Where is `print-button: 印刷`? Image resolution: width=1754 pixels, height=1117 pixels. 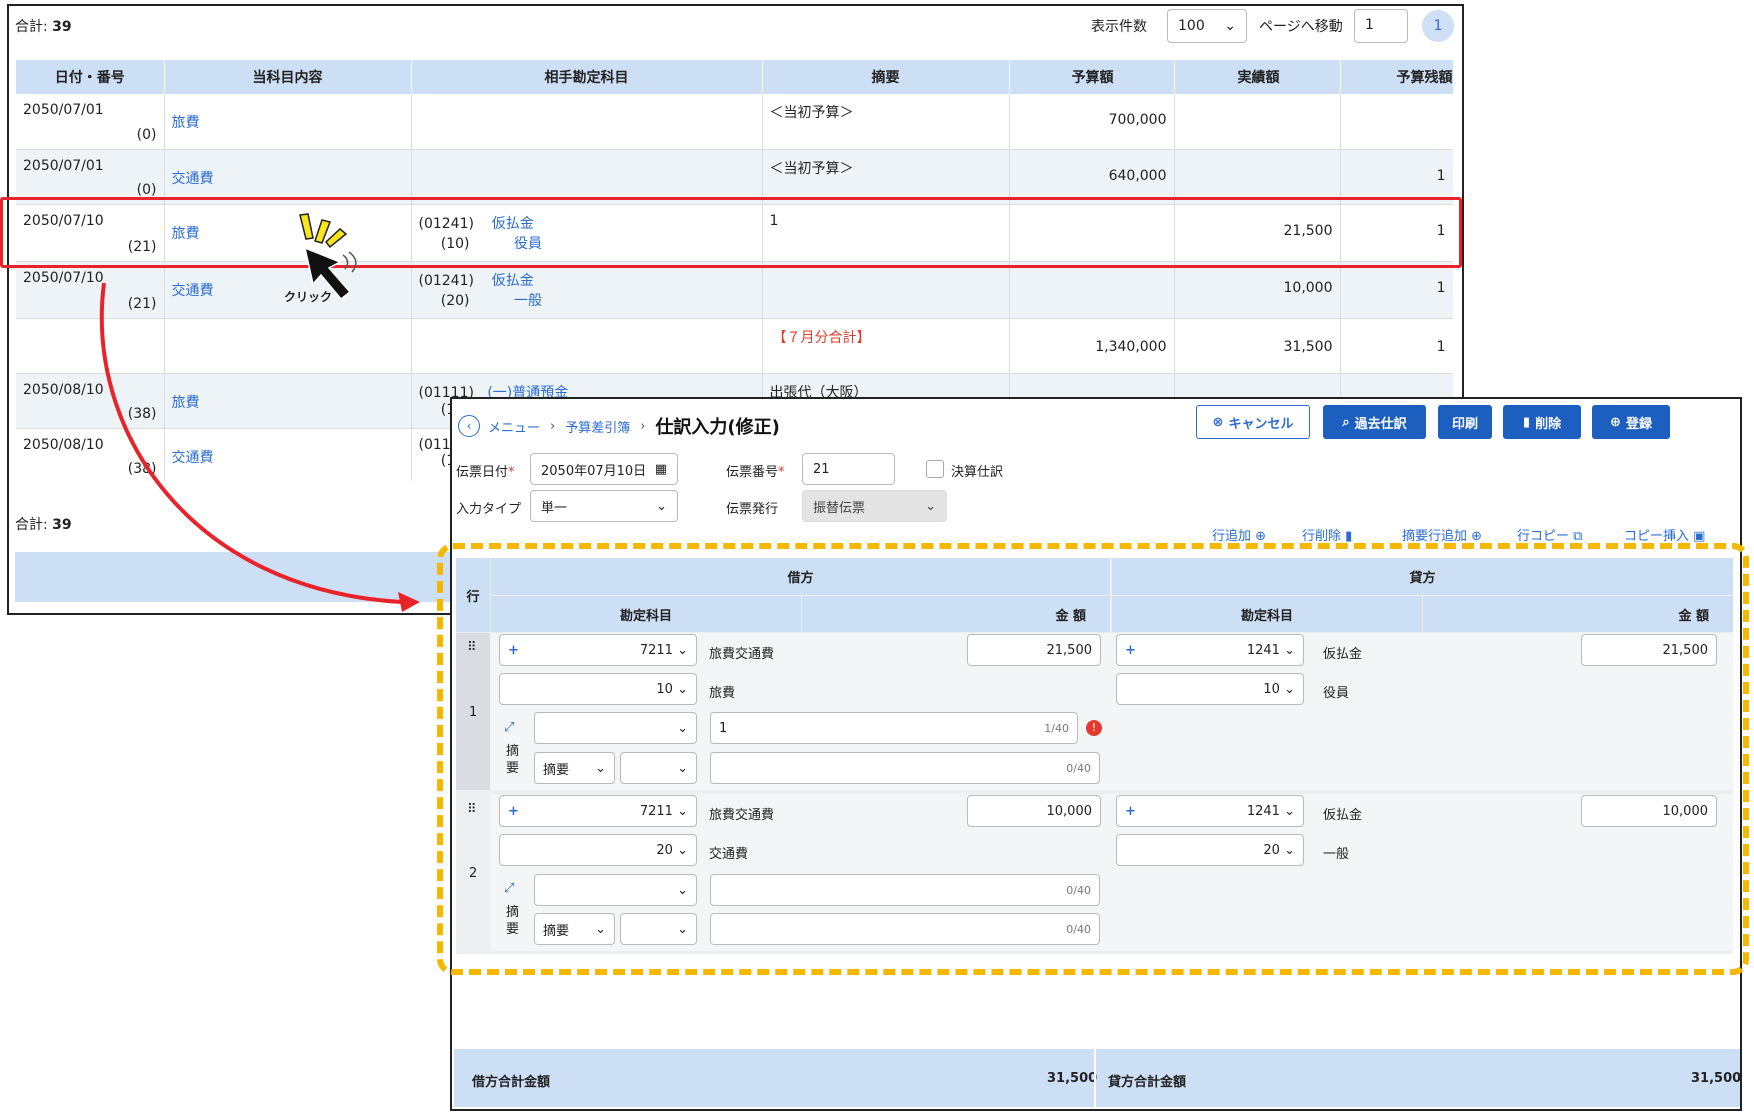 print-button: 印刷 is located at coordinates (1465, 422).